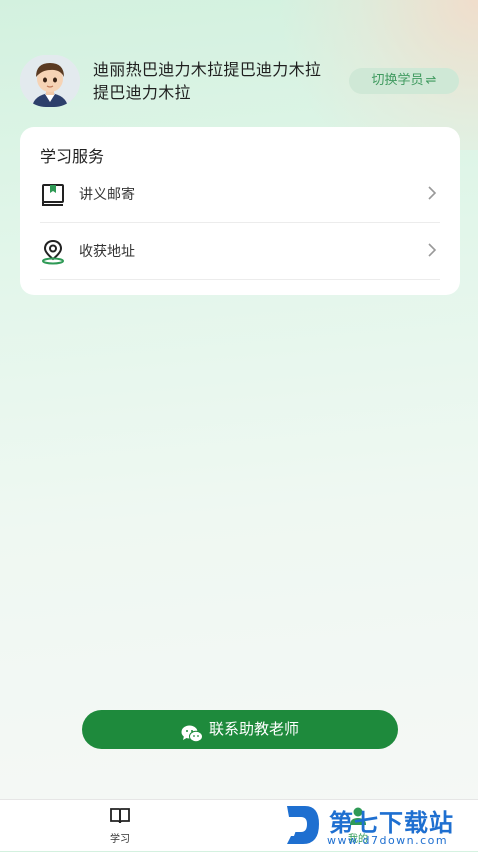 This screenshot has width=478, height=852. Describe the element at coordinates (53, 252) in the screenshot. I see `location-pin-icon` at that location.